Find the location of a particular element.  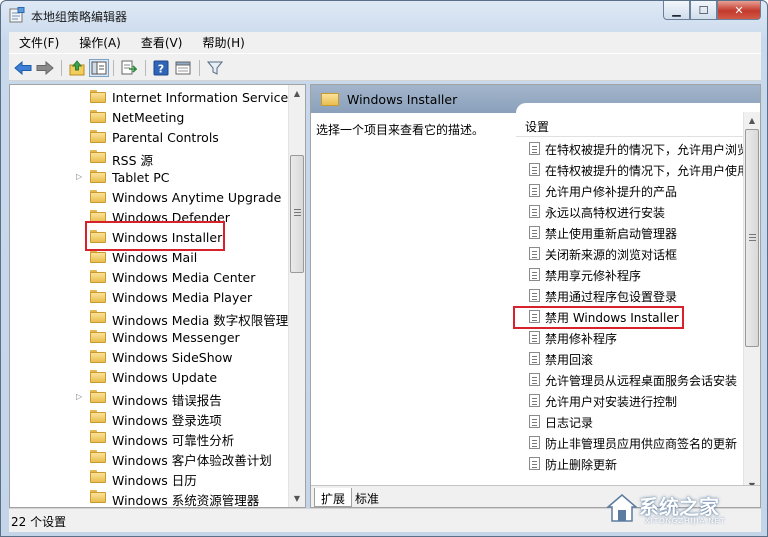

menu-action: 操作(A) is located at coordinates (100, 42).